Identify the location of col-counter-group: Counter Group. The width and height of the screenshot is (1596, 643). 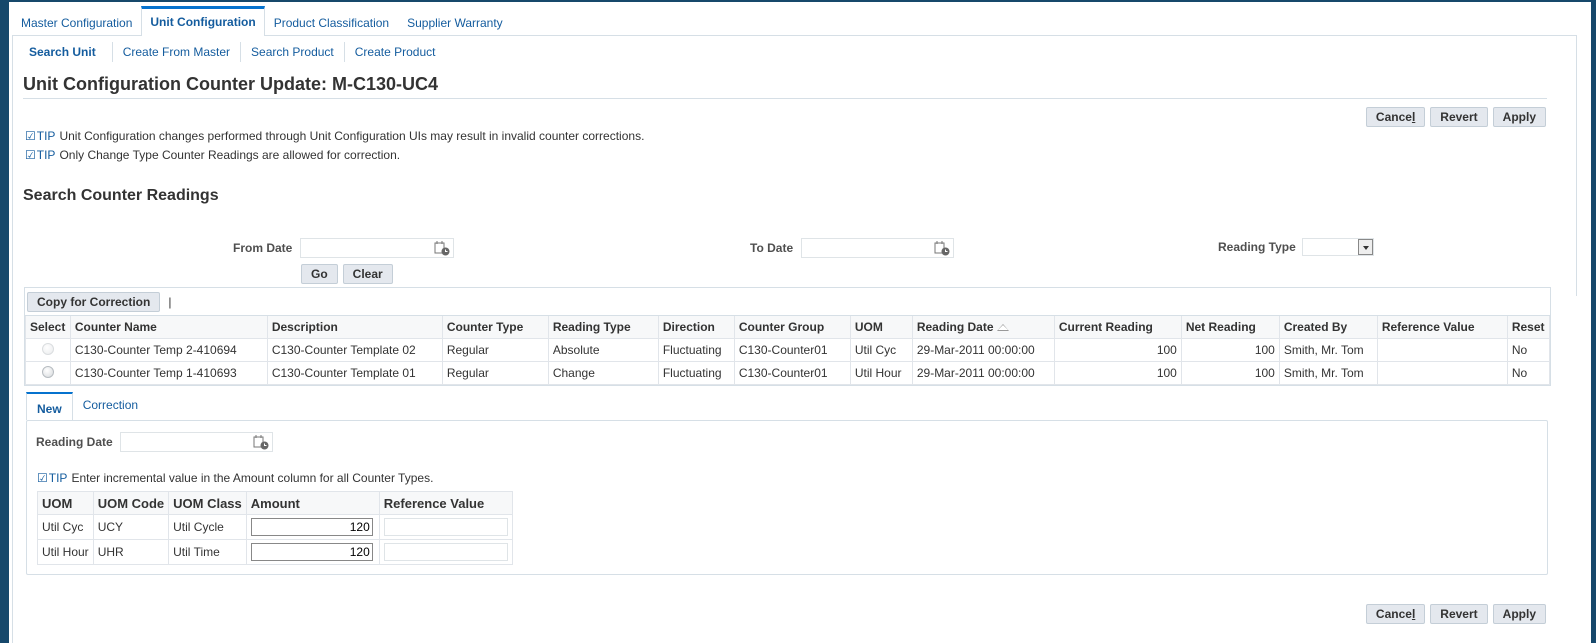
(792, 327).